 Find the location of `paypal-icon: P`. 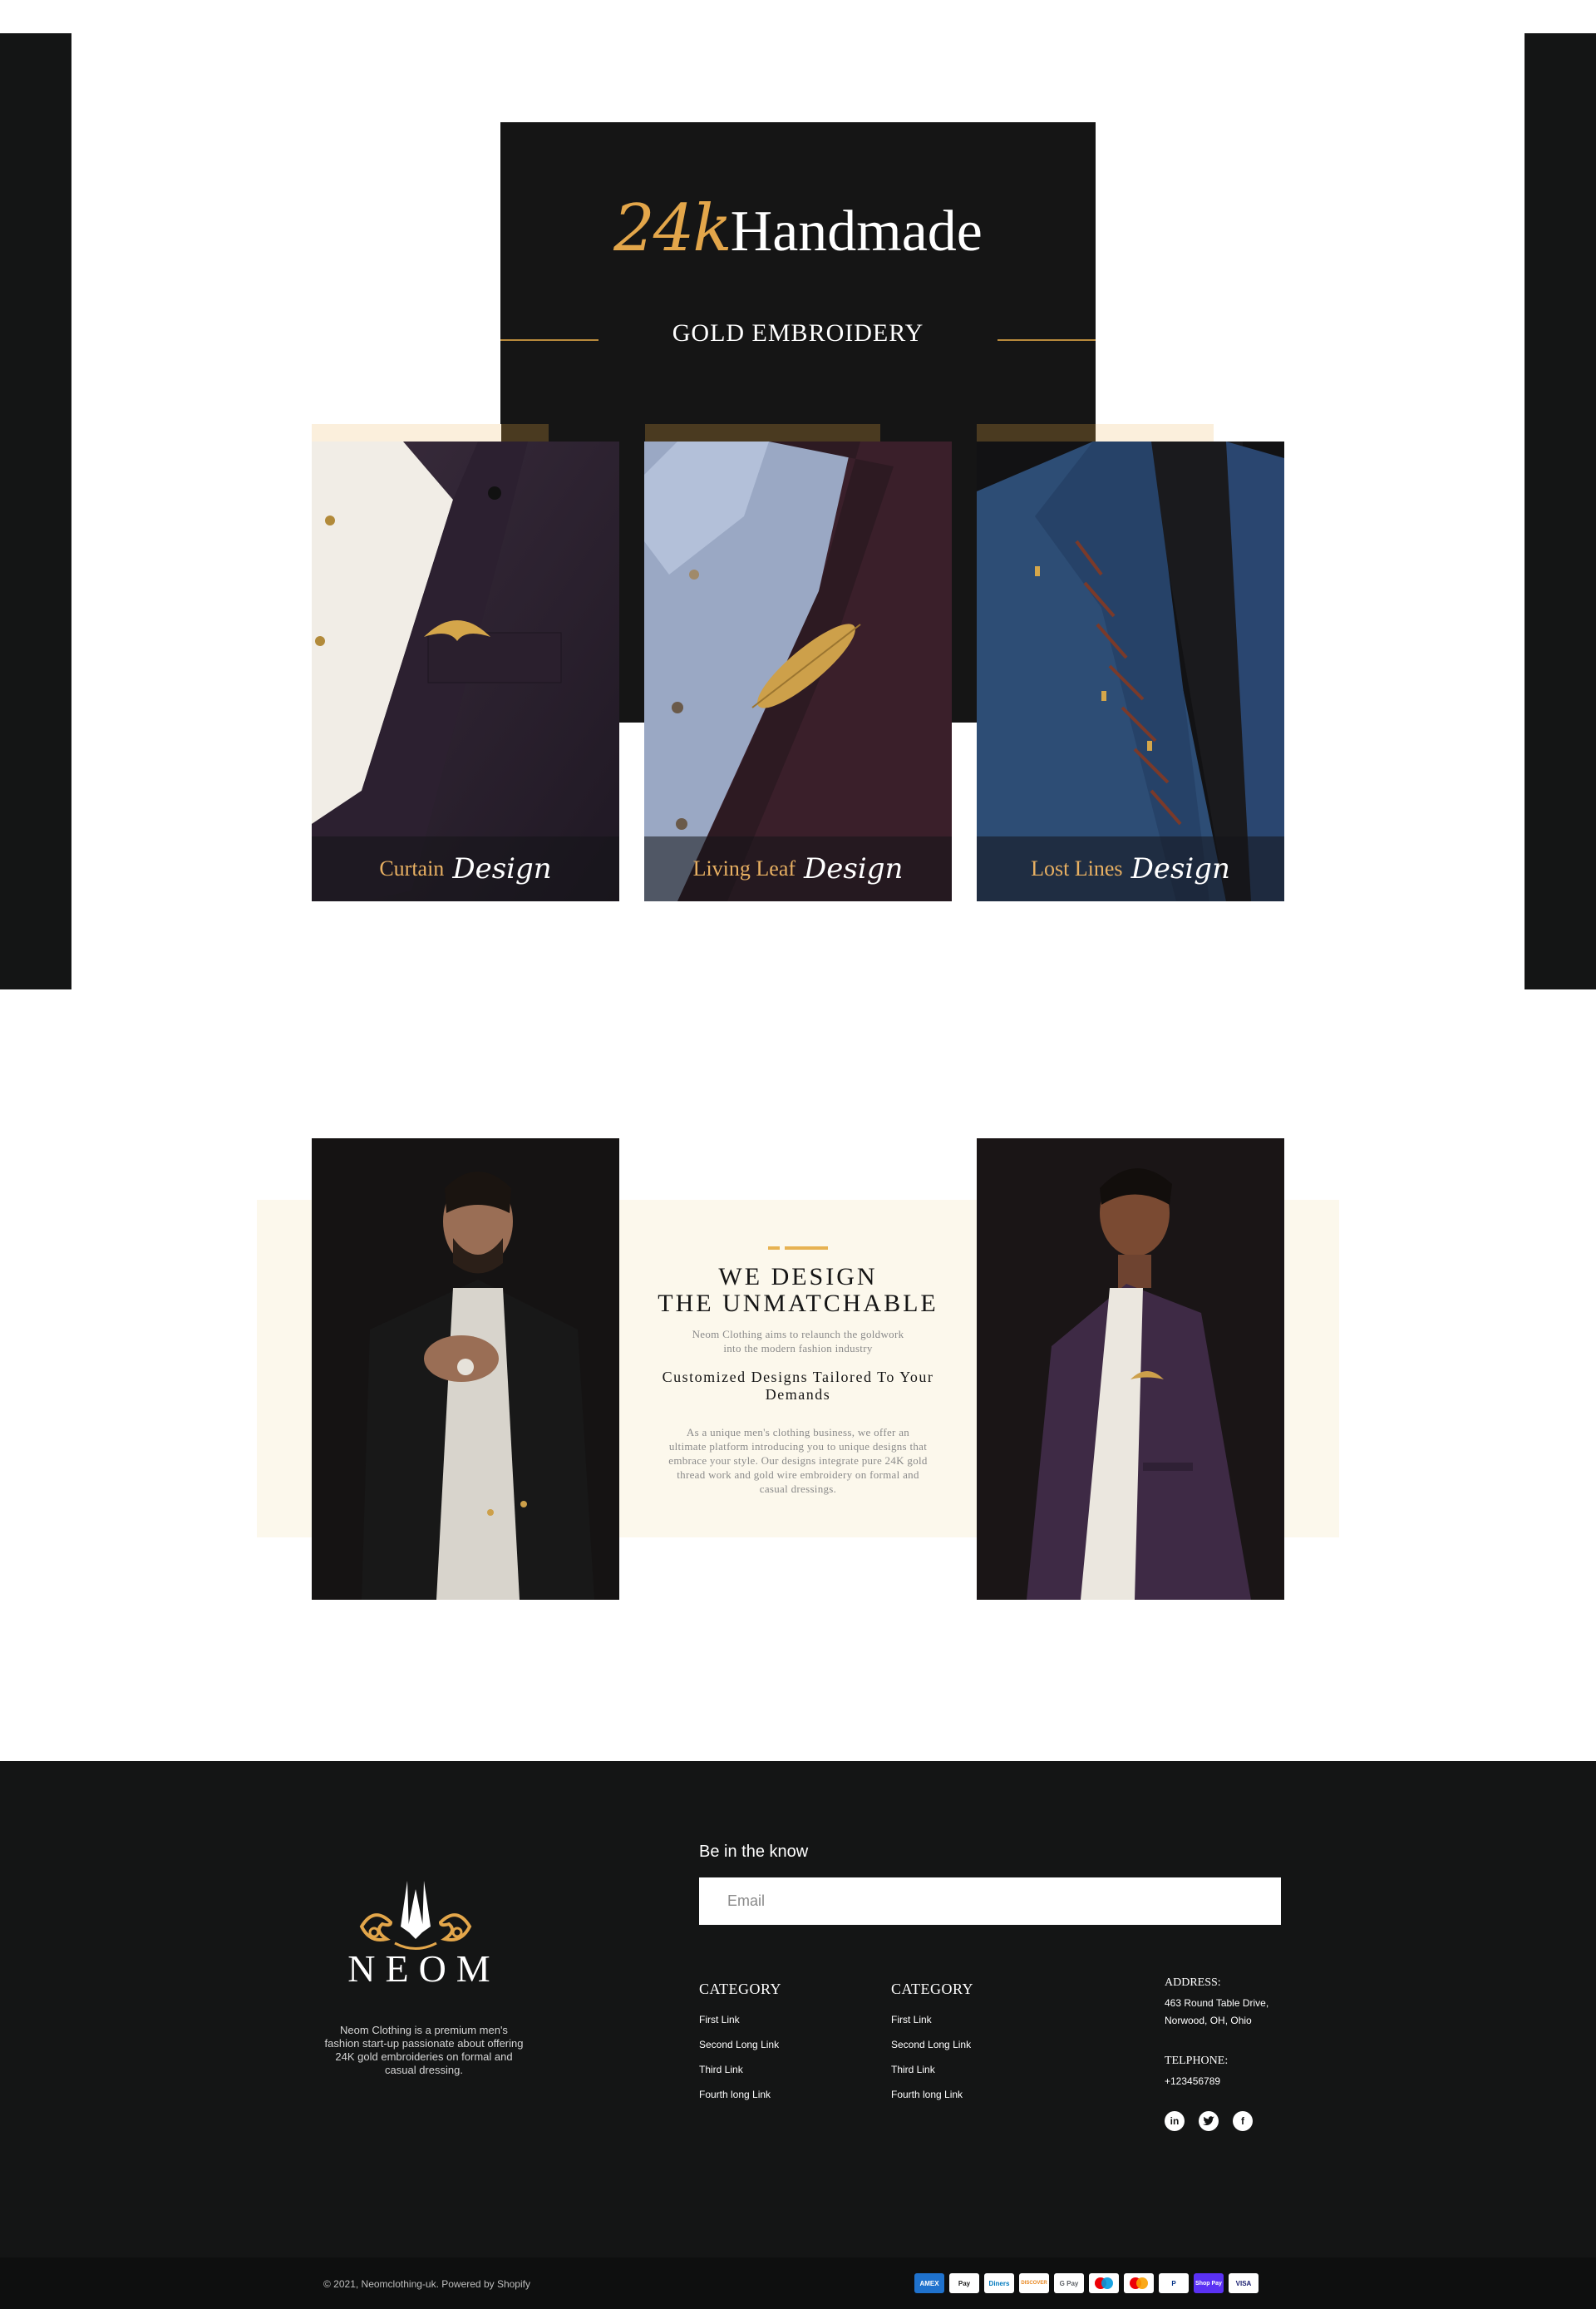

paypal-icon: P is located at coordinates (1174, 2283).